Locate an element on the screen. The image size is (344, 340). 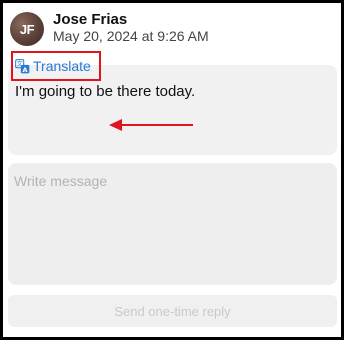
message-text: I'm going to be there today. is located at coordinates (105, 91).